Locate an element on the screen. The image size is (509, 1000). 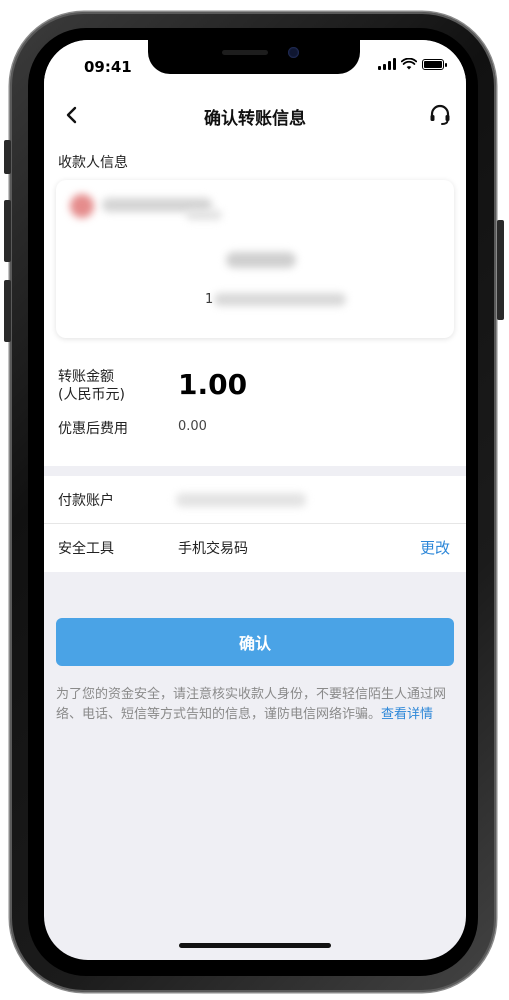
payer-account-row: 付款账户 is located at coordinates (255, 500).